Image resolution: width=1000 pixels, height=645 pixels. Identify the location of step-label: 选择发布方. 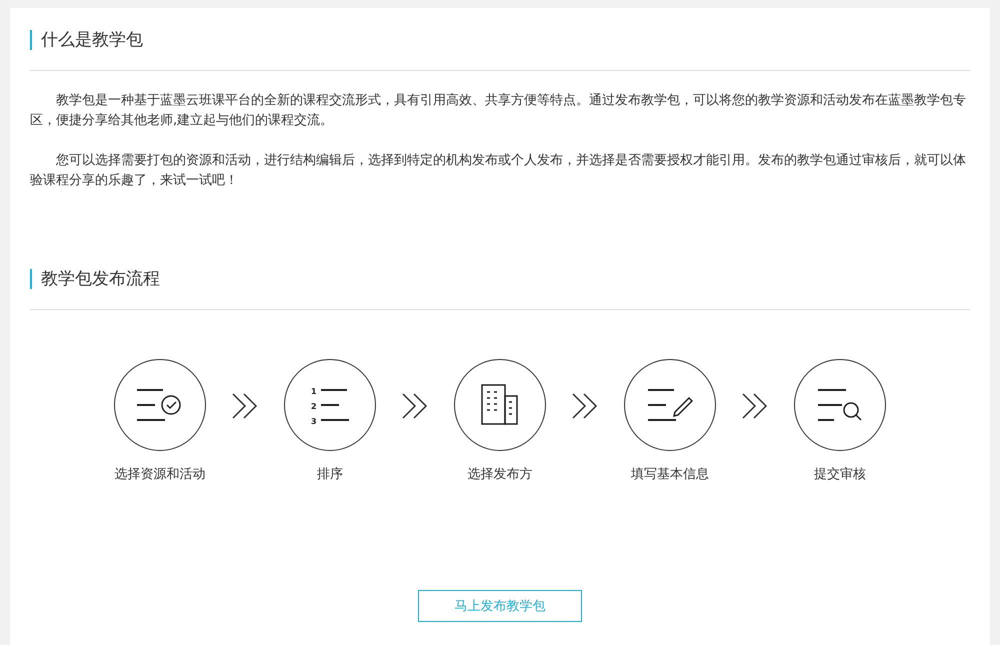
(500, 474).